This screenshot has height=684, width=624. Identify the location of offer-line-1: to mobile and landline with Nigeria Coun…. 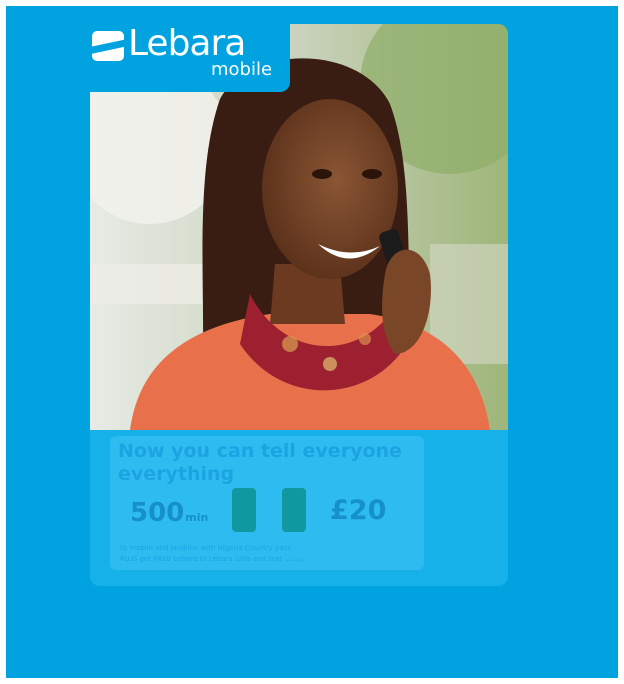
(205, 548).